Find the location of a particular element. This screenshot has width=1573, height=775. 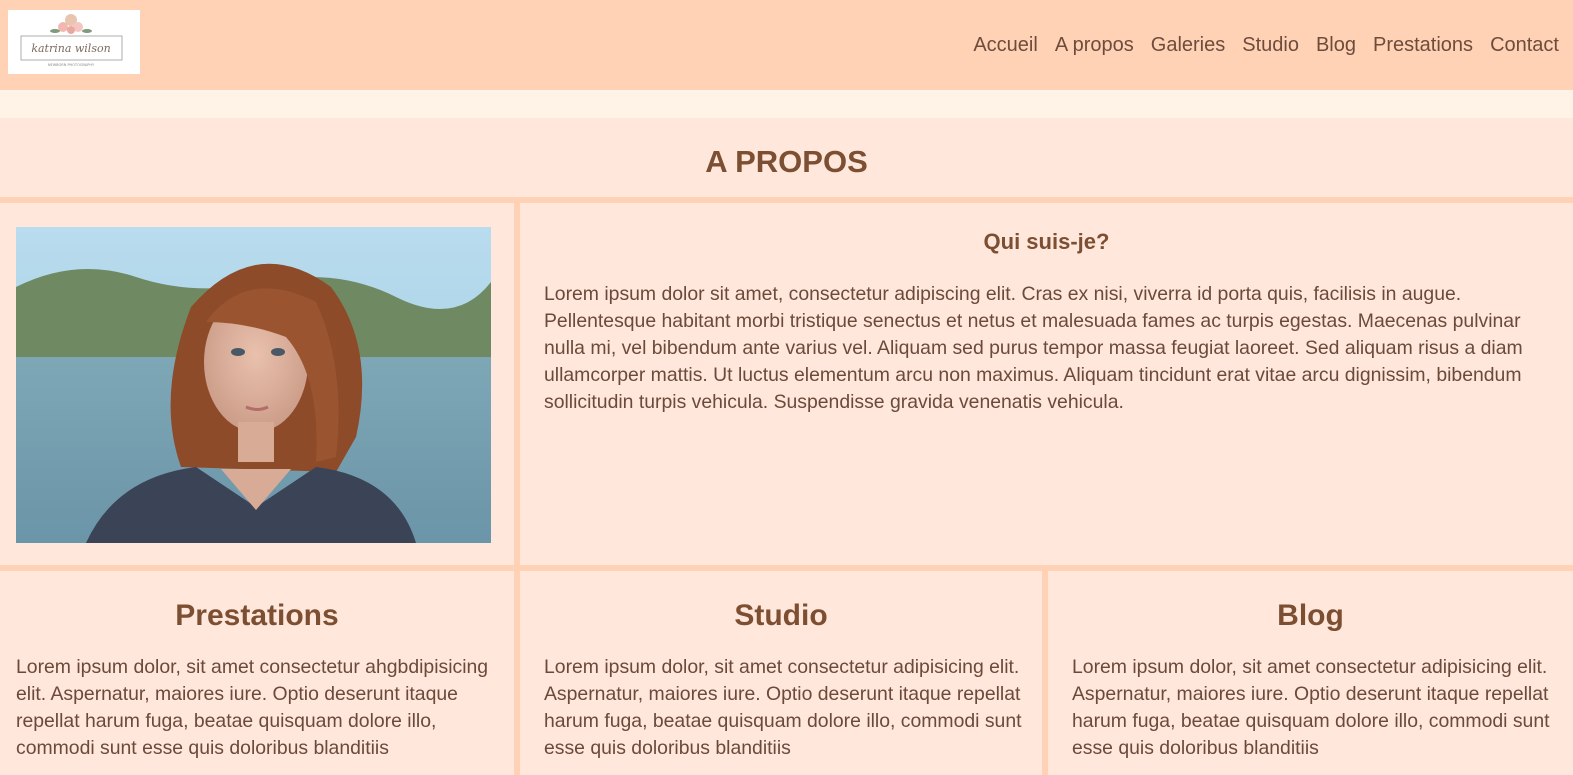

card-heading: Studio is located at coordinates (781, 615).